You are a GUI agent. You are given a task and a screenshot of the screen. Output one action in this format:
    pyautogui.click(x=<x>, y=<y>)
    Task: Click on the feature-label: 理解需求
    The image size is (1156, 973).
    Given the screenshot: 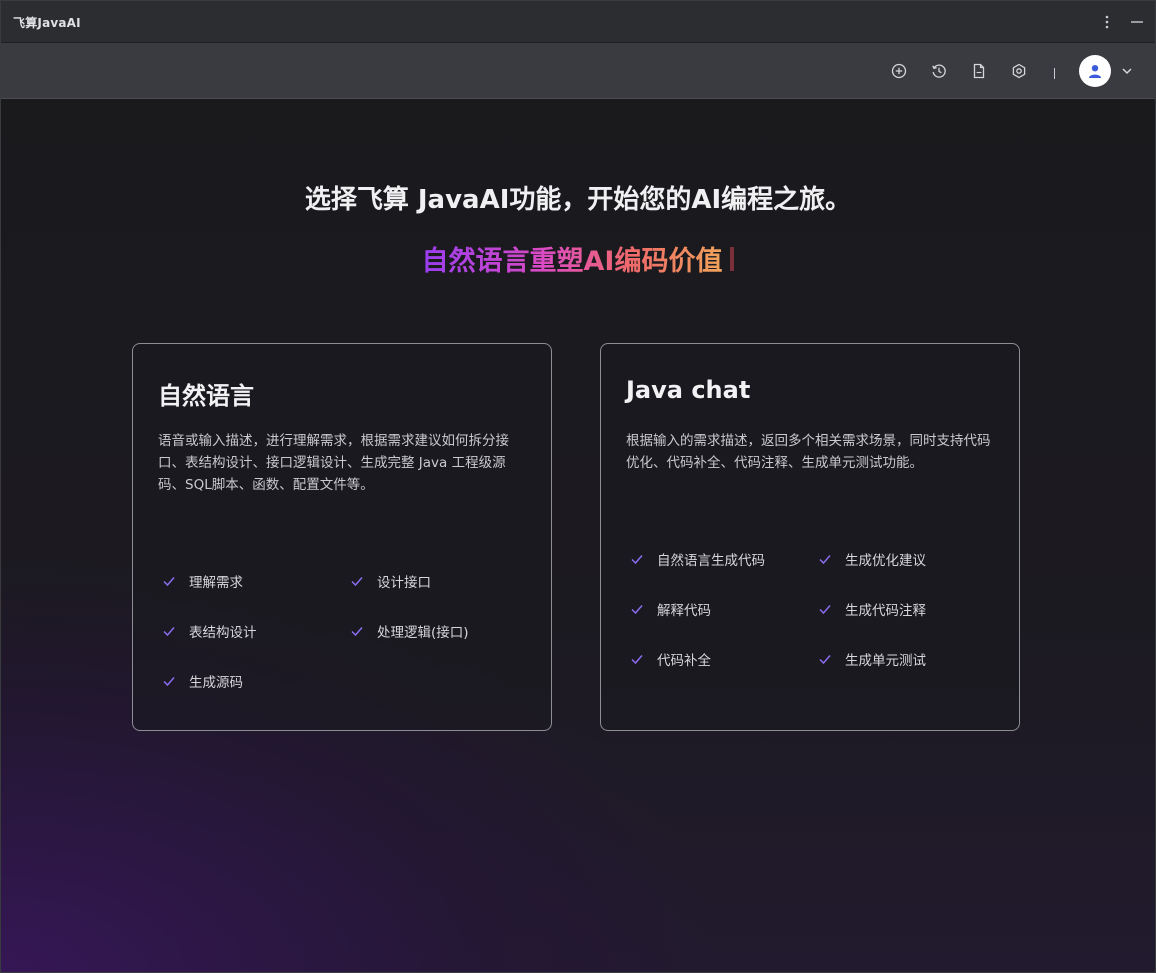 What is the action you would take?
    pyautogui.click(x=216, y=583)
    